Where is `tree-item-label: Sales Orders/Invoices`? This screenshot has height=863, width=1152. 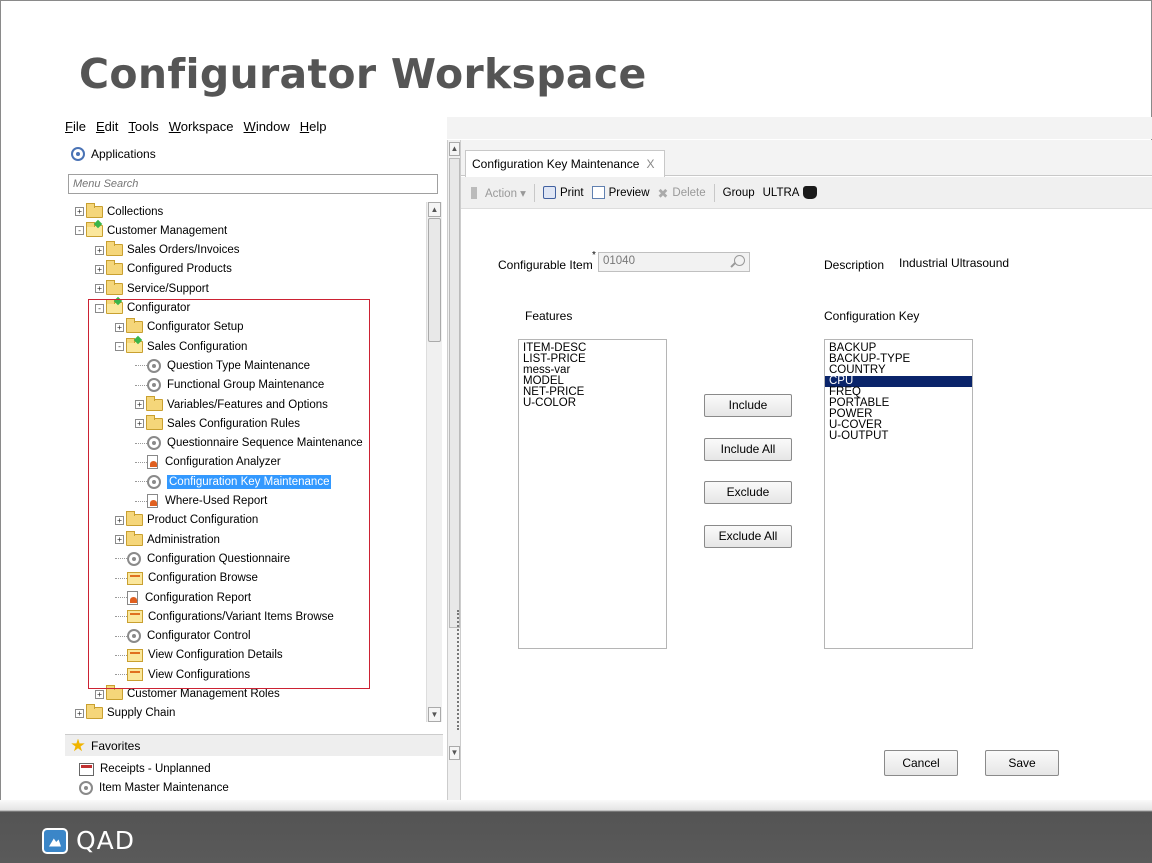
tree-item-label: Sales Orders/Invoices is located at coordinates (183, 250).